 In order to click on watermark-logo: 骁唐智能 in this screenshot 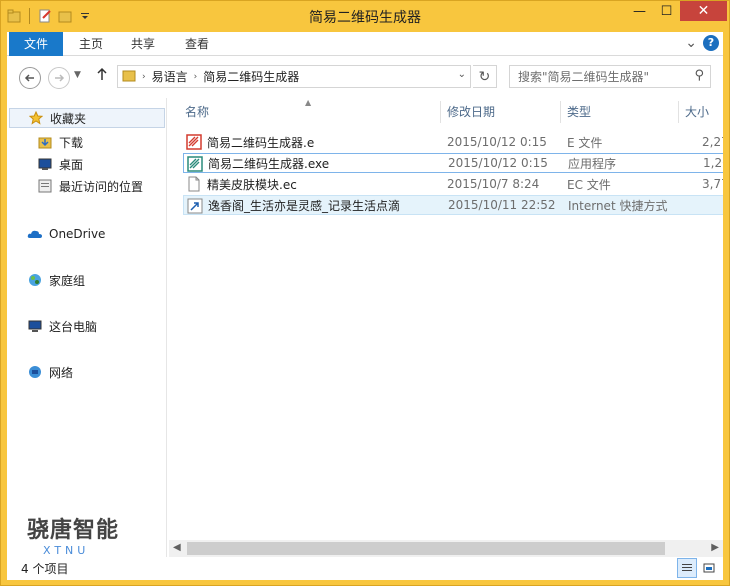, I will do `click(73, 530)`.